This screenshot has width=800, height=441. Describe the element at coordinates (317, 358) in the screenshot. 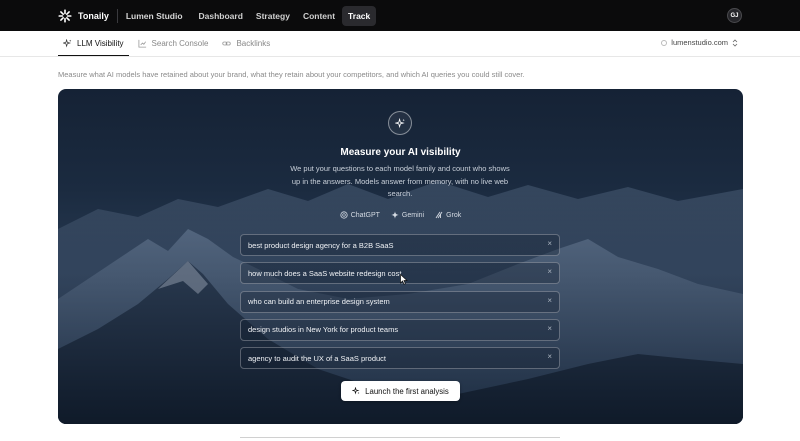

I see `query-text: agency to audit the UX of a SaaS product` at that location.